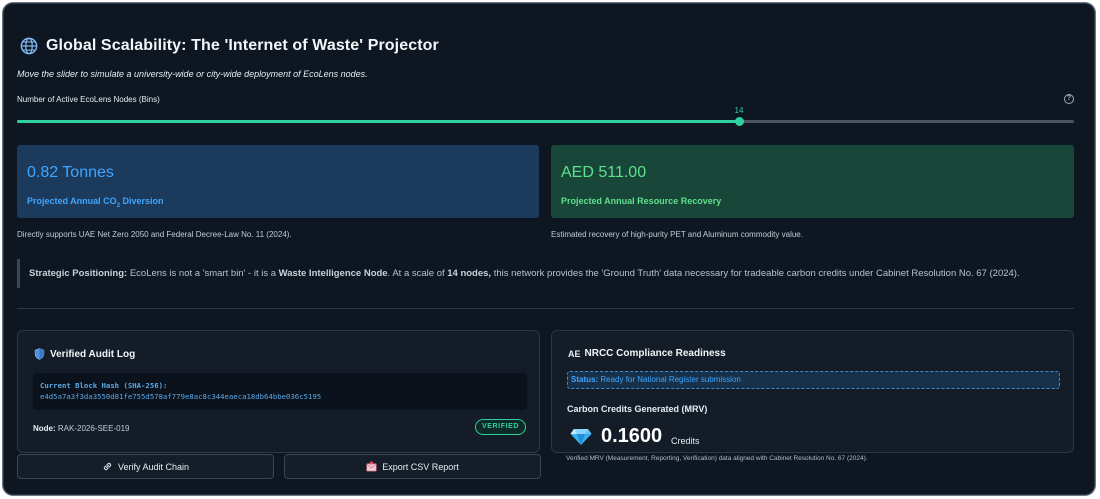 Image resolution: width=1100 pixels, height=499 pixels. I want to click on export-csv-report-label: Export CSV Report, so click(420, 466).